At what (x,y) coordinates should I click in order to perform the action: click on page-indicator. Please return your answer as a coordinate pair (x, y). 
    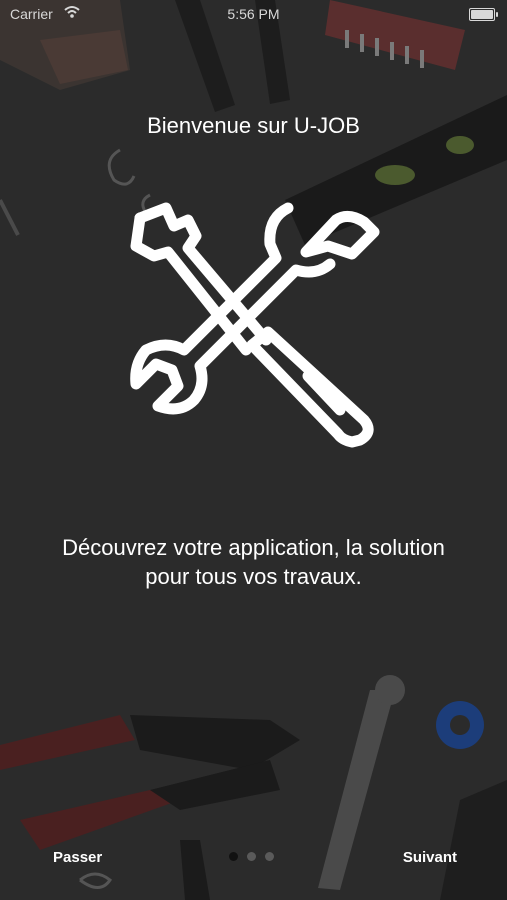
    Looking at the image, I should click on (251, 856).